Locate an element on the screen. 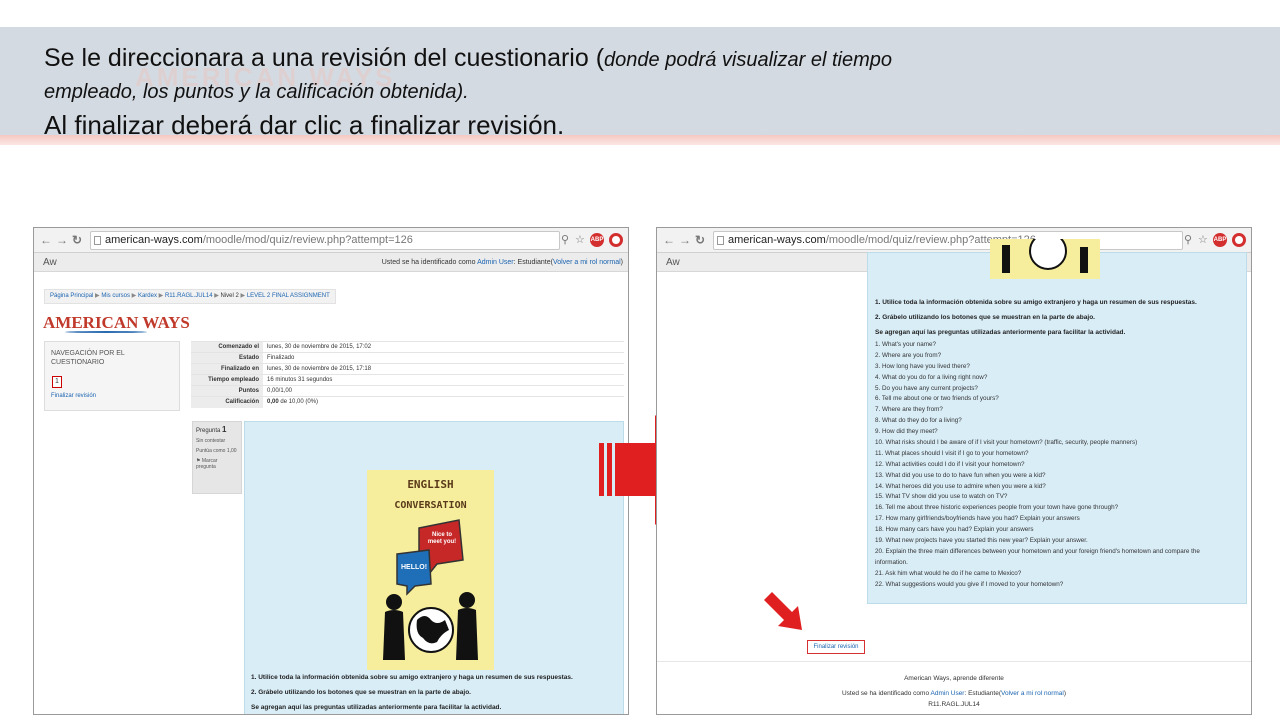 The width and height of the screenshot is (1280, 720). url-path: /moodle/mod/quiz/review.php?attempt=126 is located at coordinates (307, 240).